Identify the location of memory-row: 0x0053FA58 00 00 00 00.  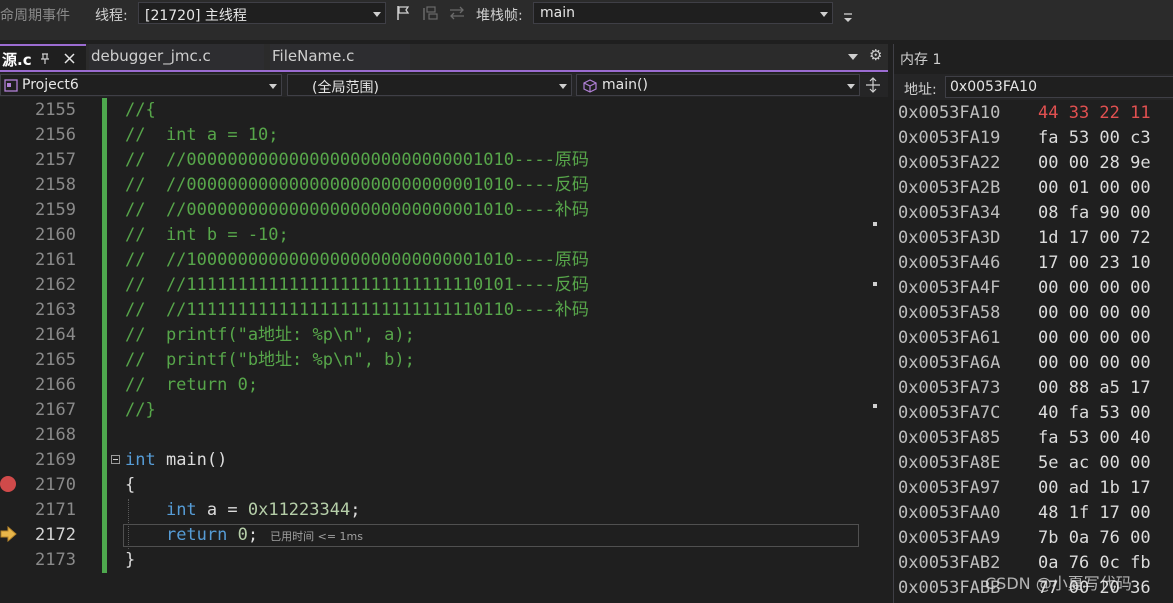
(1024, 313).